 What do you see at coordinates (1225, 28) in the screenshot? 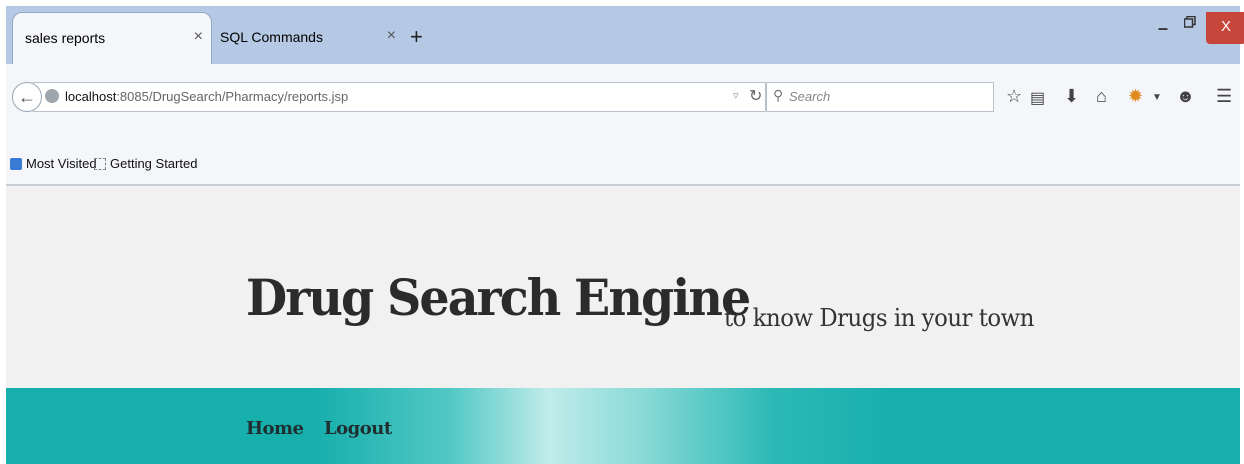
I see `window-close-button: X` at bounding box center [1225, 28].